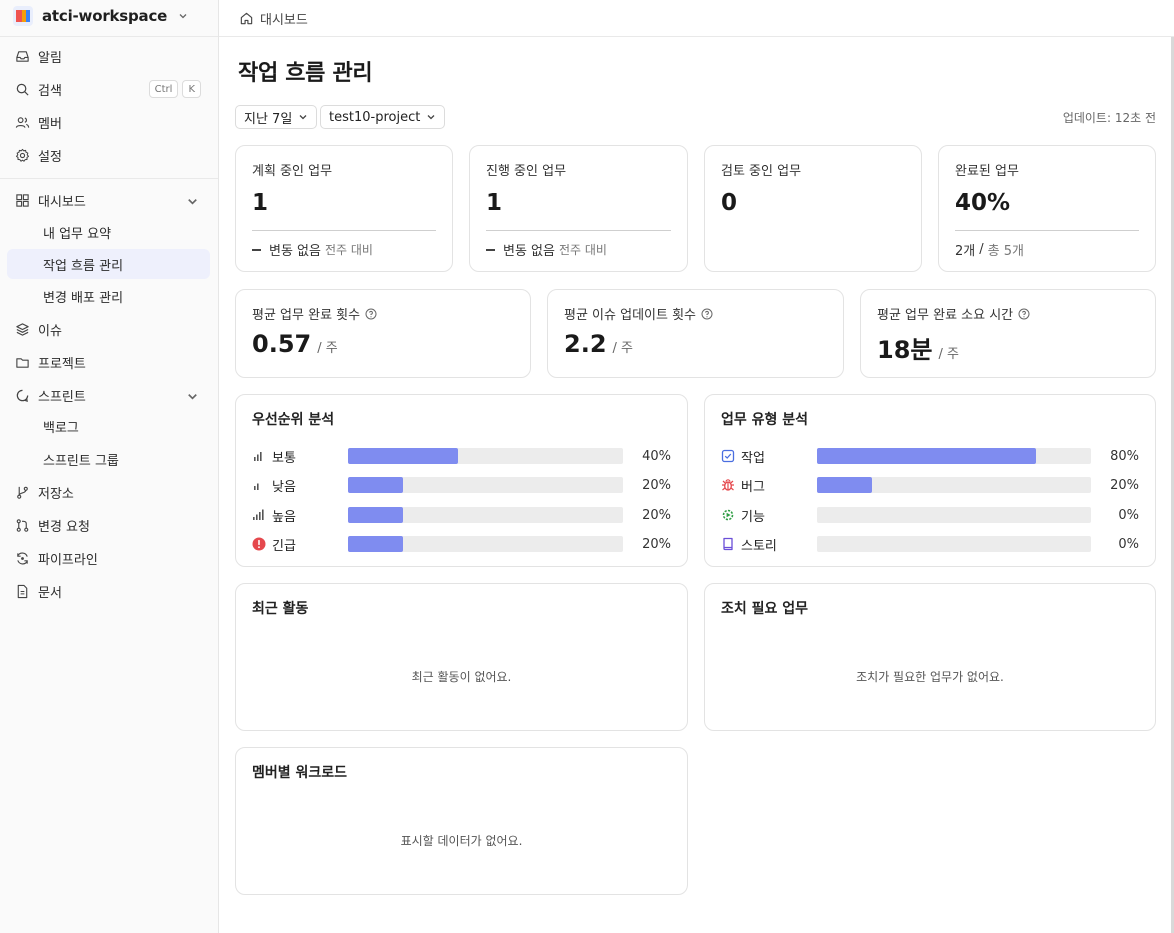 This screenshot has height=933, width=1174. Describe the element at coordinates (300, 456) in the screenshot. I see `priority-name: 보통` at that location.